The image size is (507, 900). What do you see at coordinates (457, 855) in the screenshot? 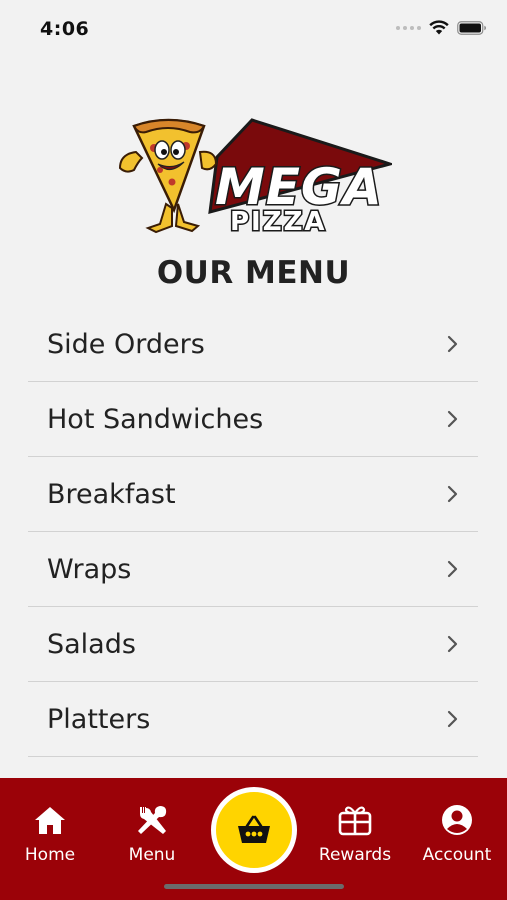
I see `nav-account-label: Account` at bounding box center [457, 855].